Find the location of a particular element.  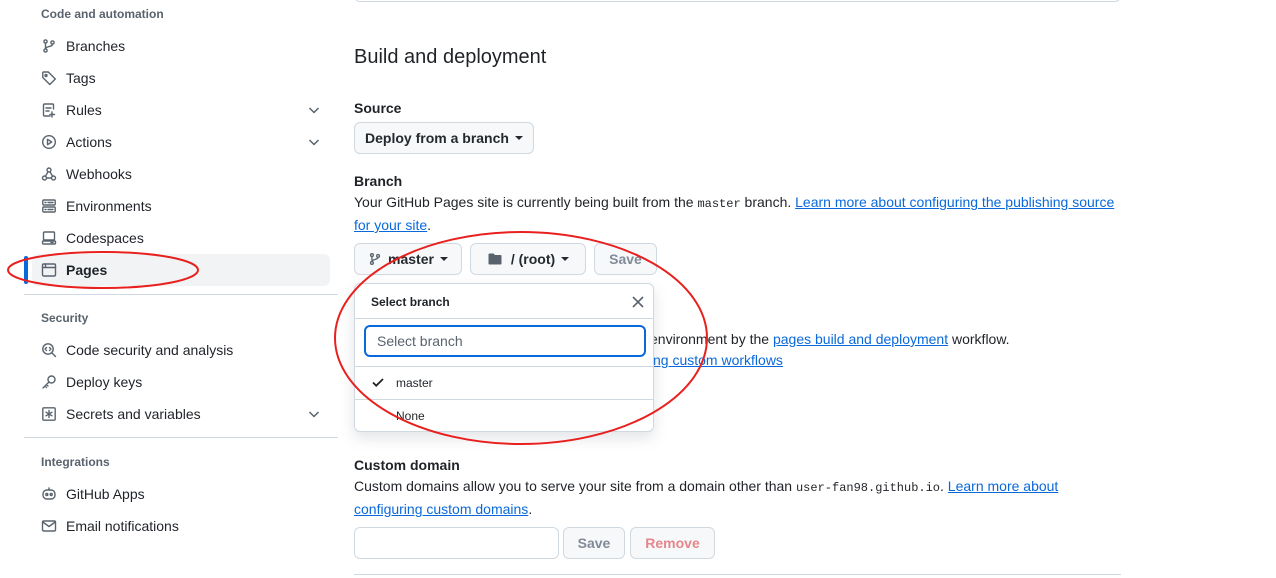

browser-icon is located at coordinates (49, 270).